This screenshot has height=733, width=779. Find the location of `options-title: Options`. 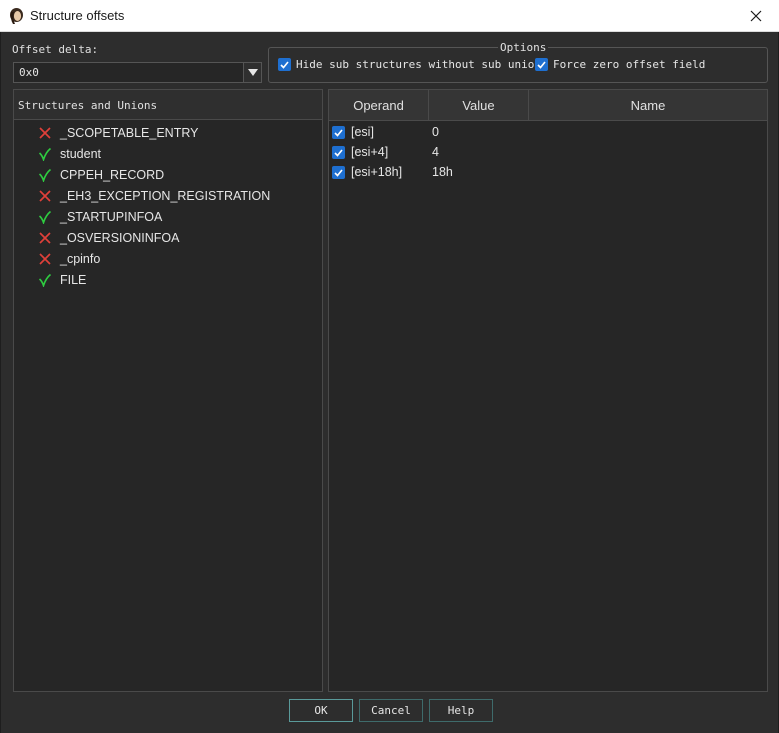

options-title: Options is located at coordinates (523, 47).